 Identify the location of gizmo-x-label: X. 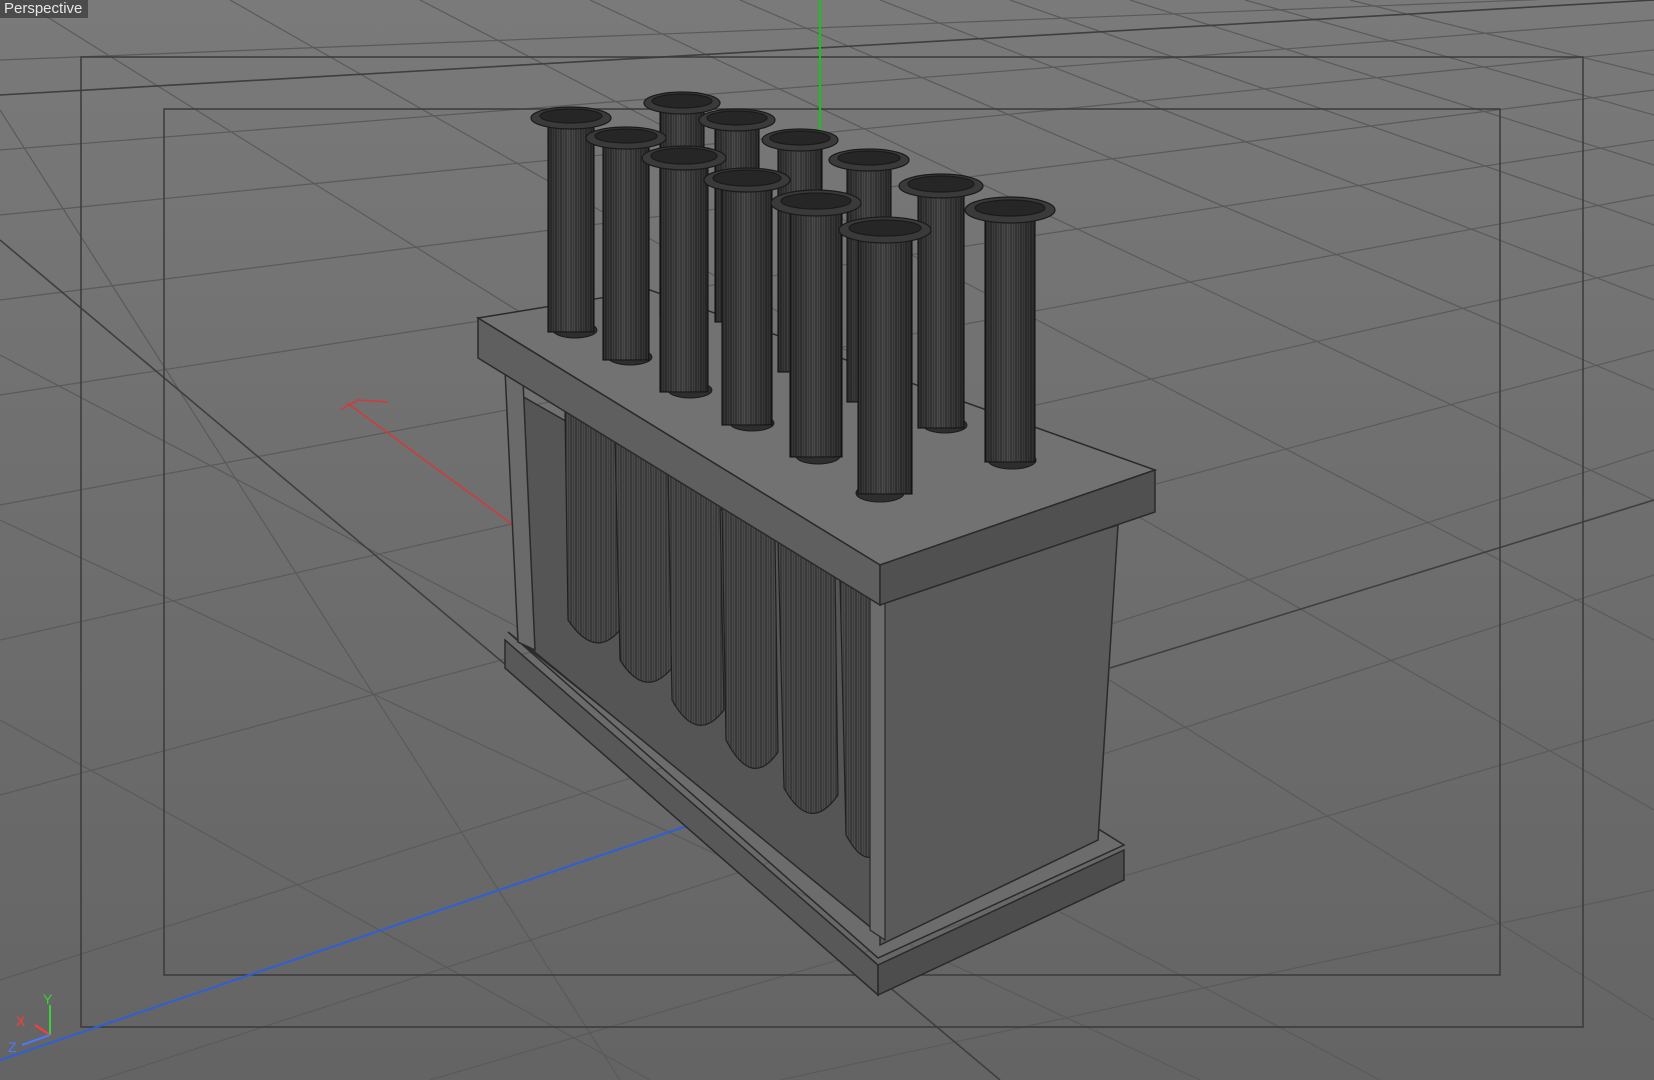
(21, 1021).